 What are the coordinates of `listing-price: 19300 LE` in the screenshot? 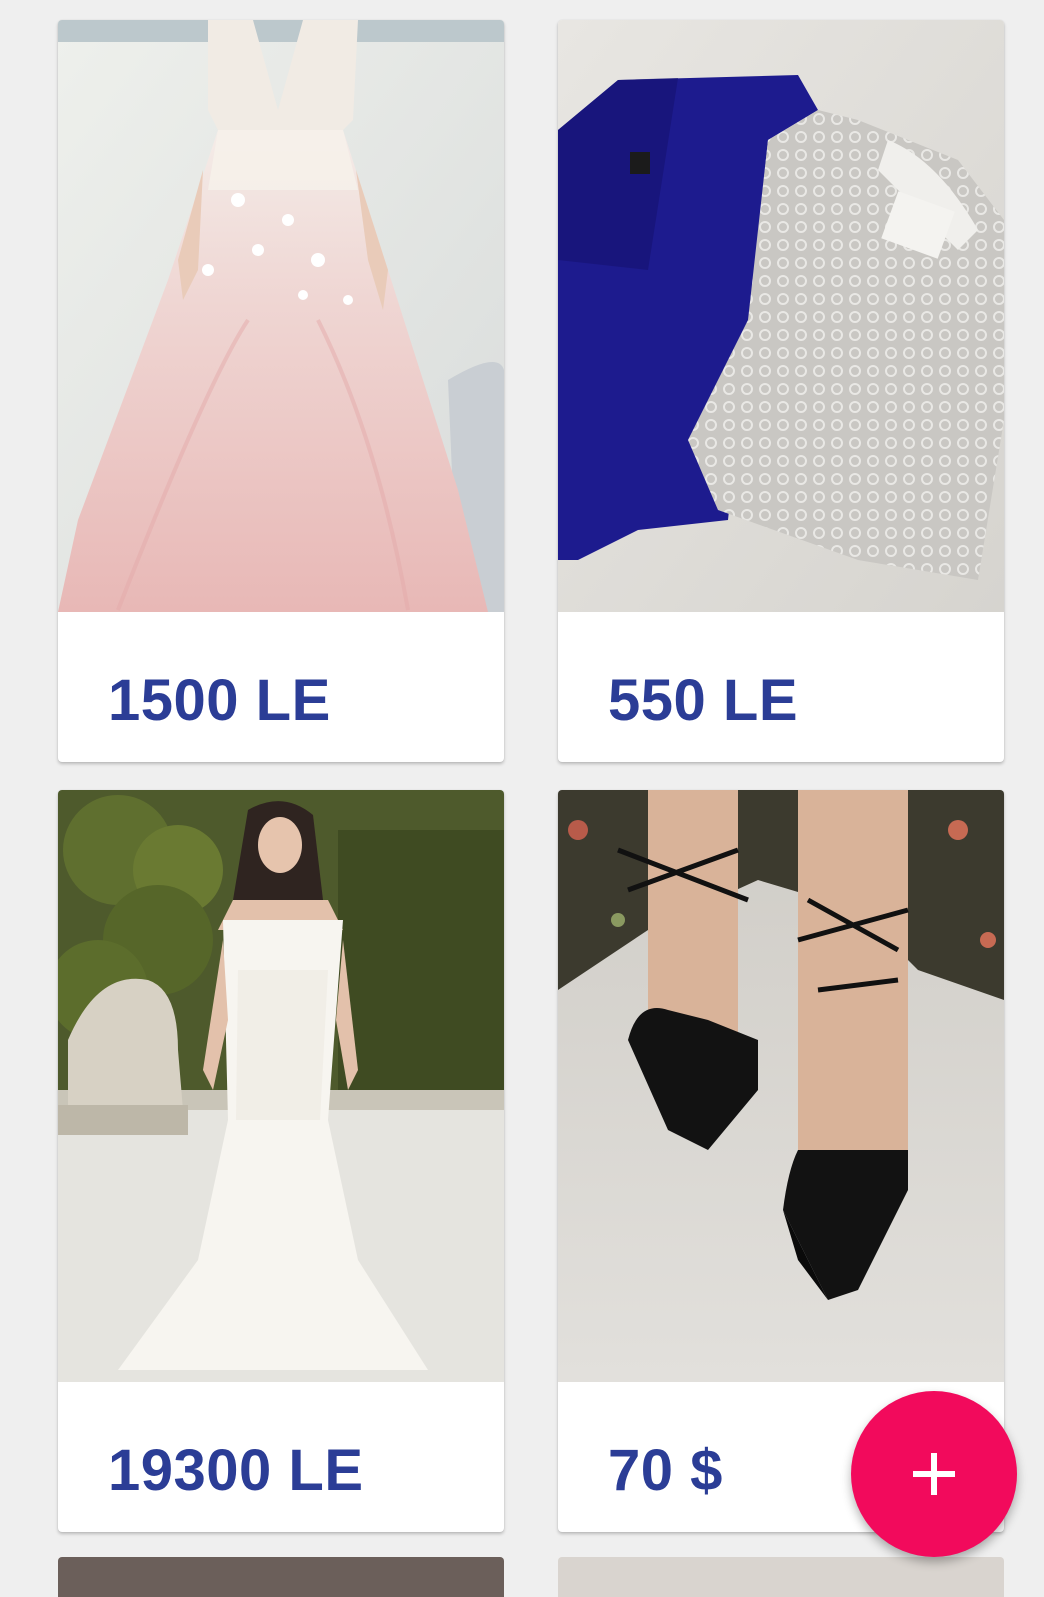 It's located at (236, 1470).